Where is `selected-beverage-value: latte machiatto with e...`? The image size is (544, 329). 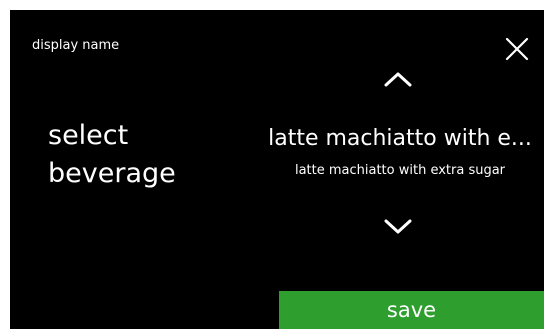 selected-beverage-value: latte machiatto with e... is located at coordinates (400, 139).